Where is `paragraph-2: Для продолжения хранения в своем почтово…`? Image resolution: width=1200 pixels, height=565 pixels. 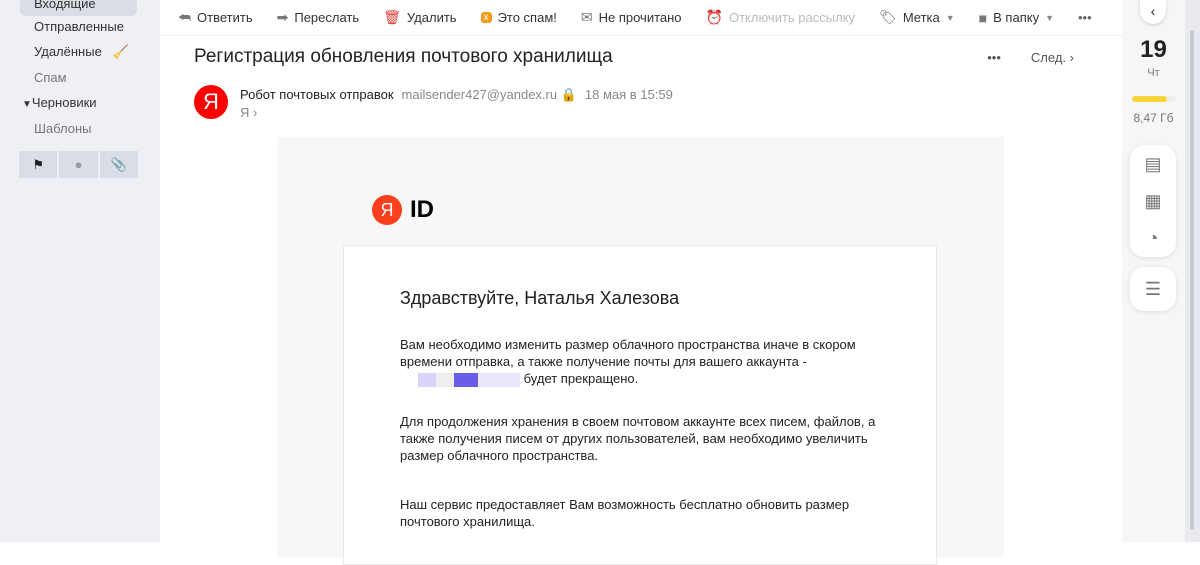
paragraph-2: Для продолжения хранения в своем почтово… is located at coordinates (638, 438).